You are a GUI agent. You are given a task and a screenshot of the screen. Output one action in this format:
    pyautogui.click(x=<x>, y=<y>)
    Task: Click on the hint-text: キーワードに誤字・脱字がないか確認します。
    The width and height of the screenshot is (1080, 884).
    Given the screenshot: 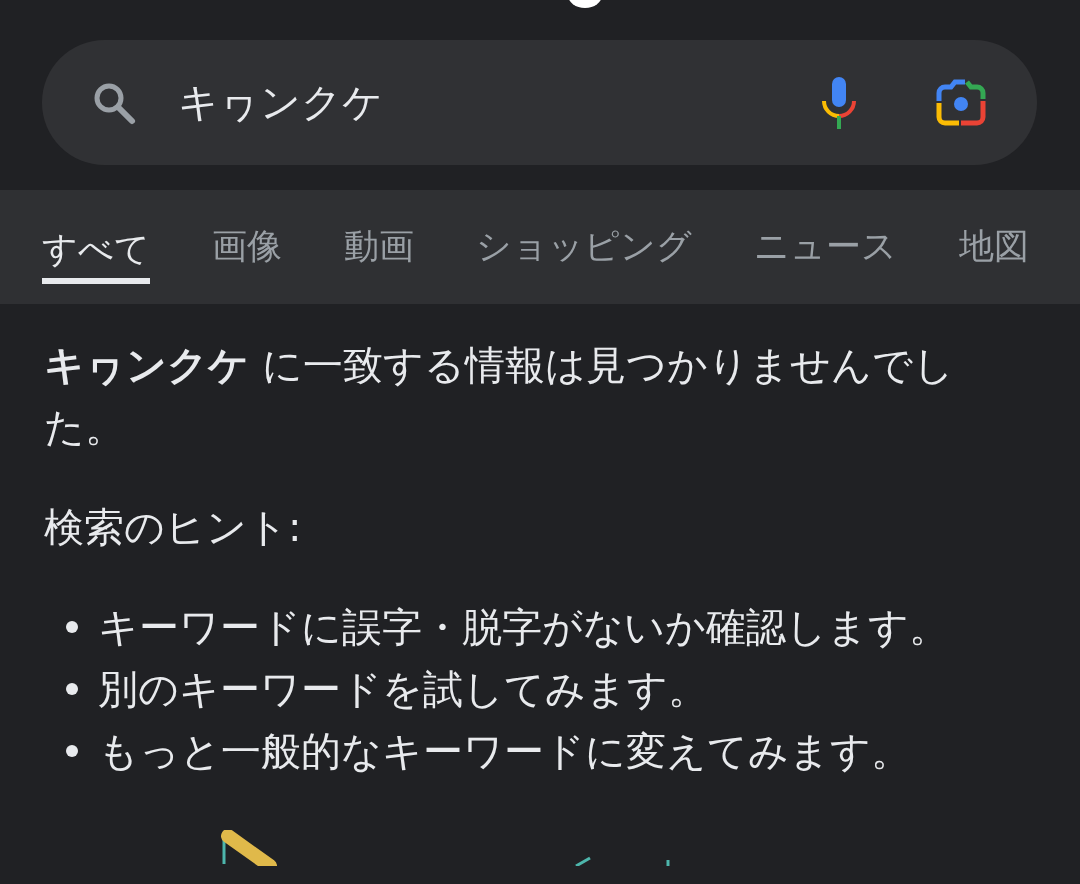 What is the action you would take?
    pyautogui.click(x=523, y=627)
    